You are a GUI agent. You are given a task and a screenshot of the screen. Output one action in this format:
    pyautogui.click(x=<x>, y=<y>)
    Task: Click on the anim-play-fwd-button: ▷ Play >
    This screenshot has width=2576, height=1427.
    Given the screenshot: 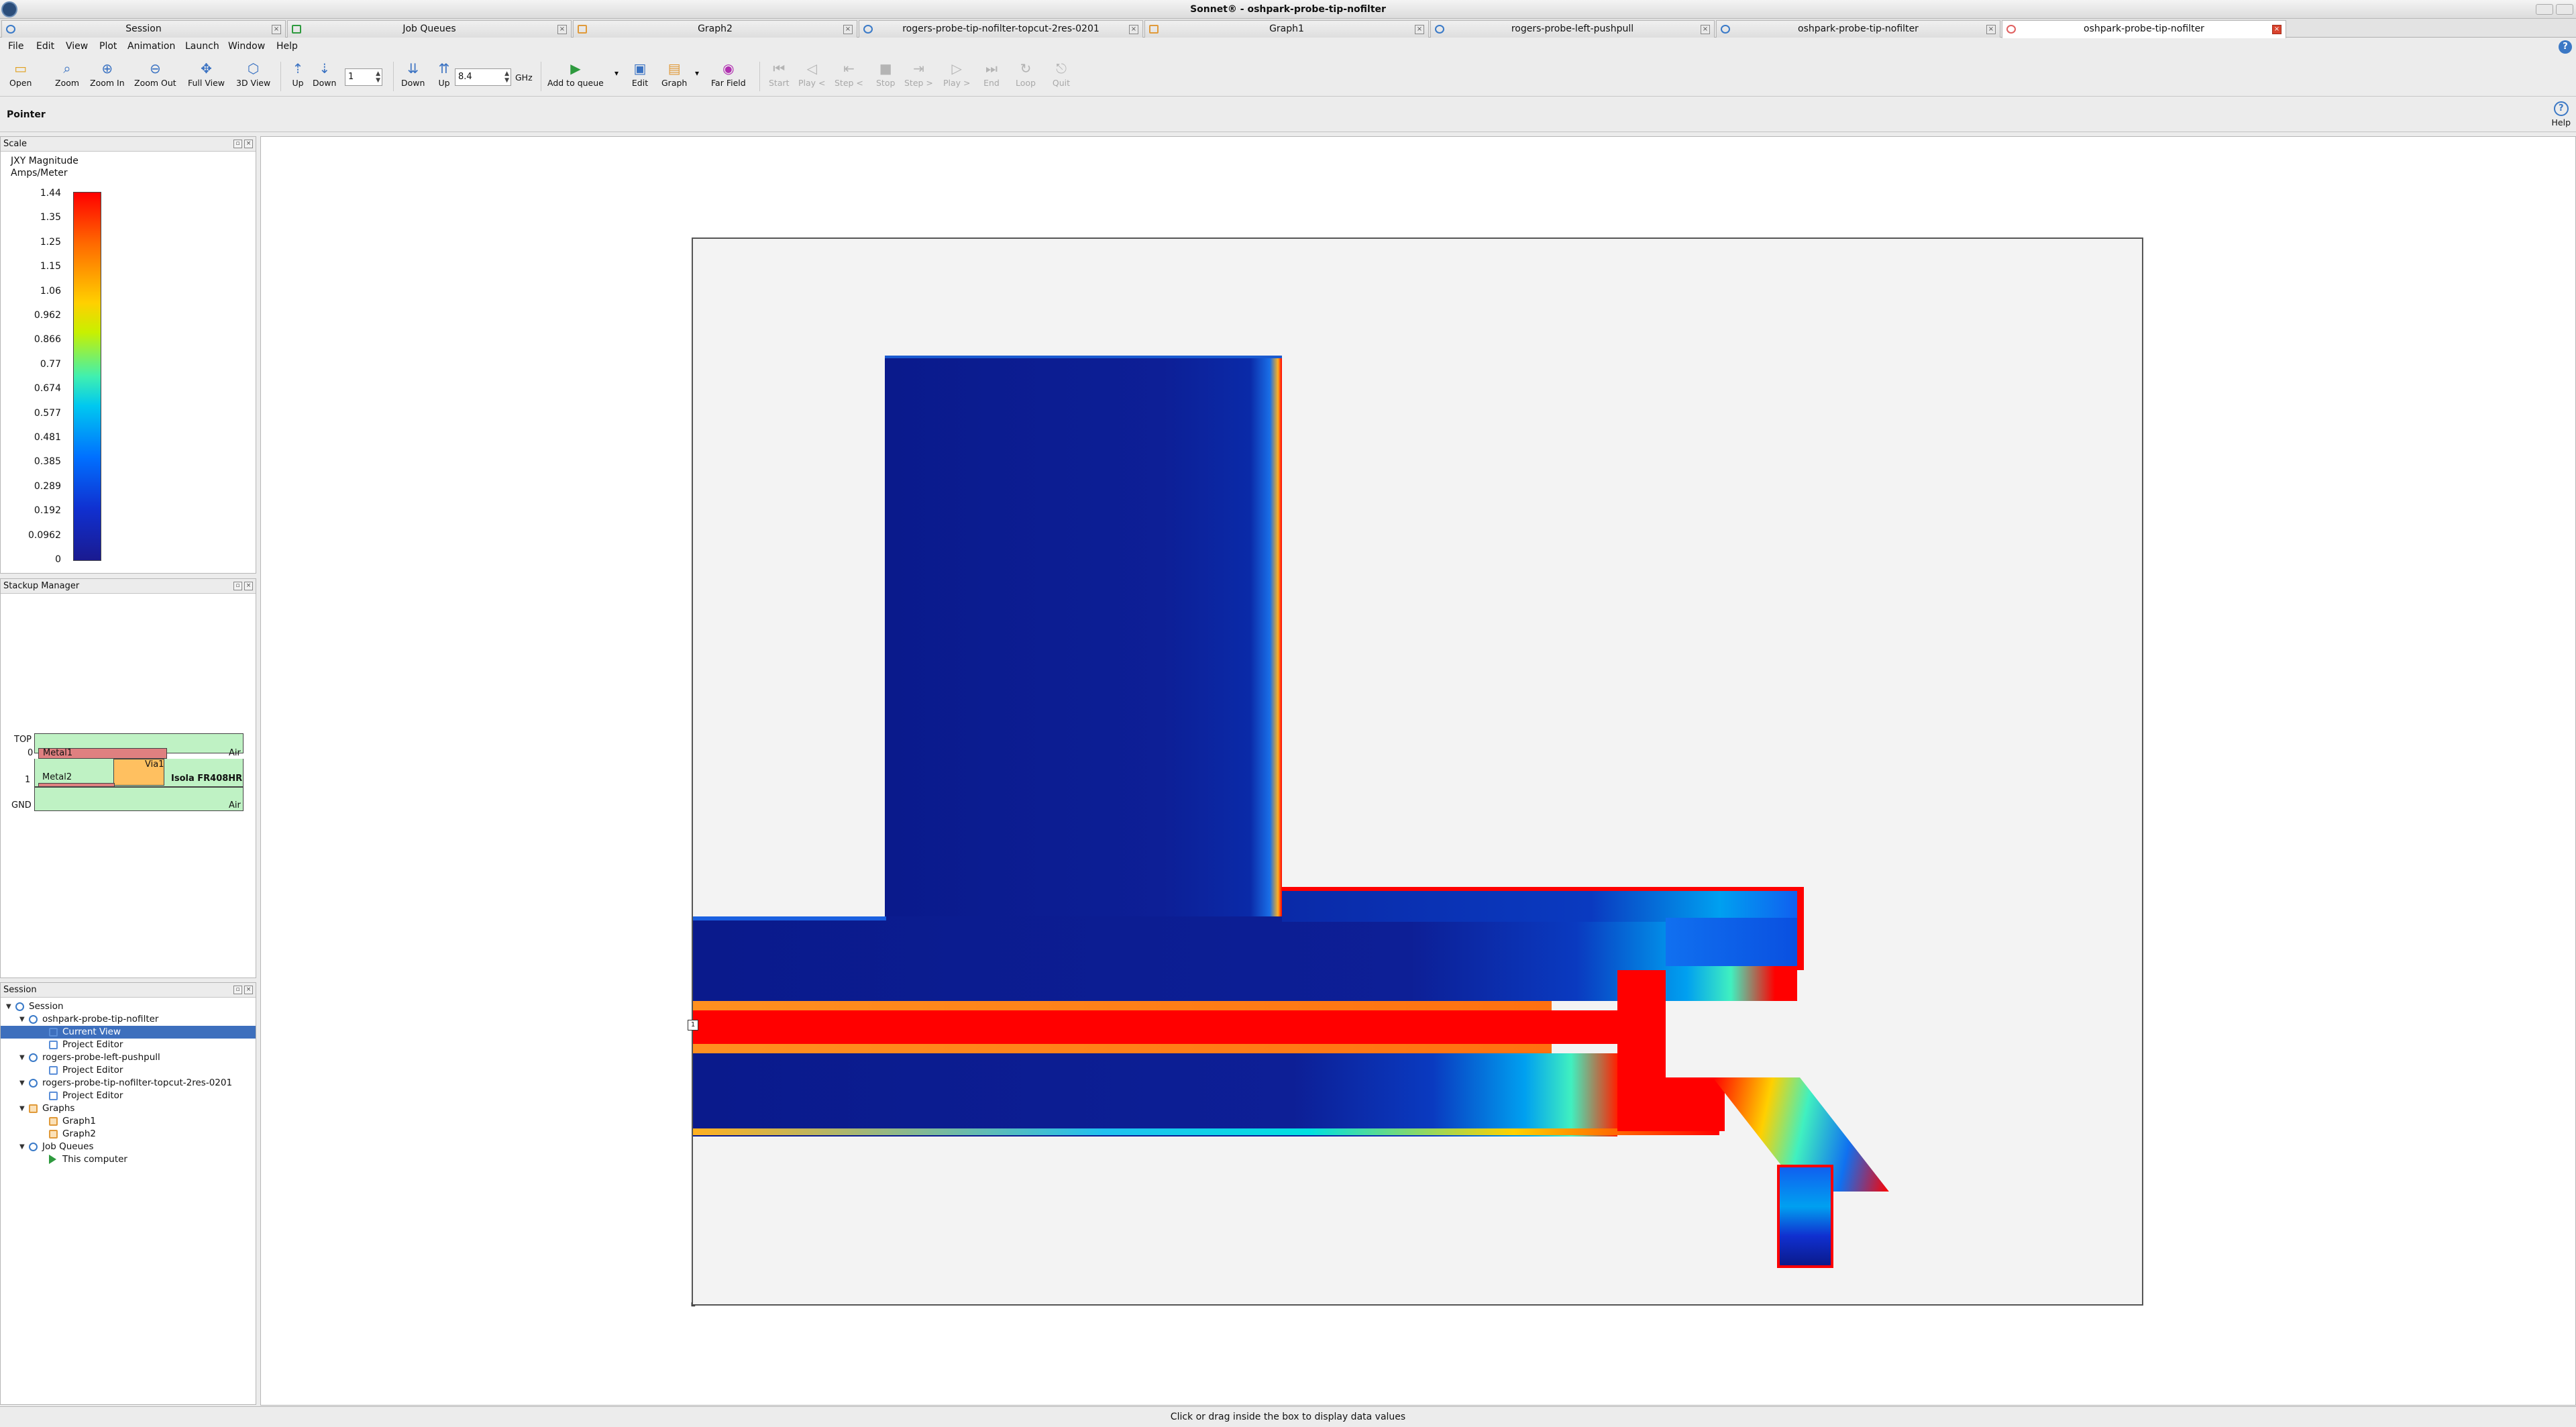 What is the action you would take?
    pyautogui.click(x=957, y=74)
    